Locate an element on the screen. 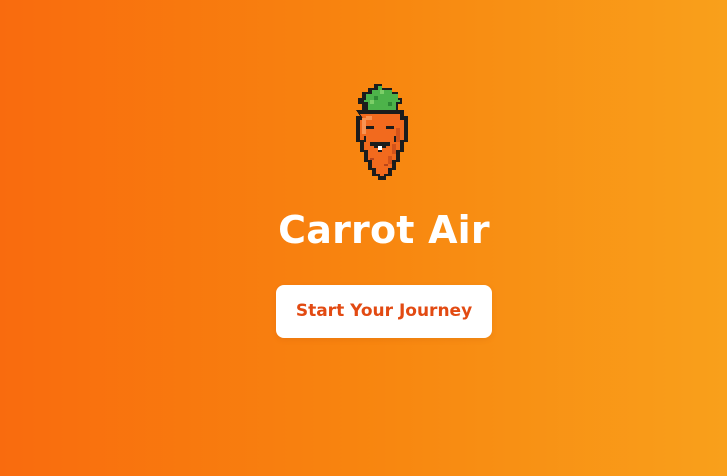 This screenshot has width=727, height=476. start-journey-button: Start Your Journey is located at coordinates (384, 311).